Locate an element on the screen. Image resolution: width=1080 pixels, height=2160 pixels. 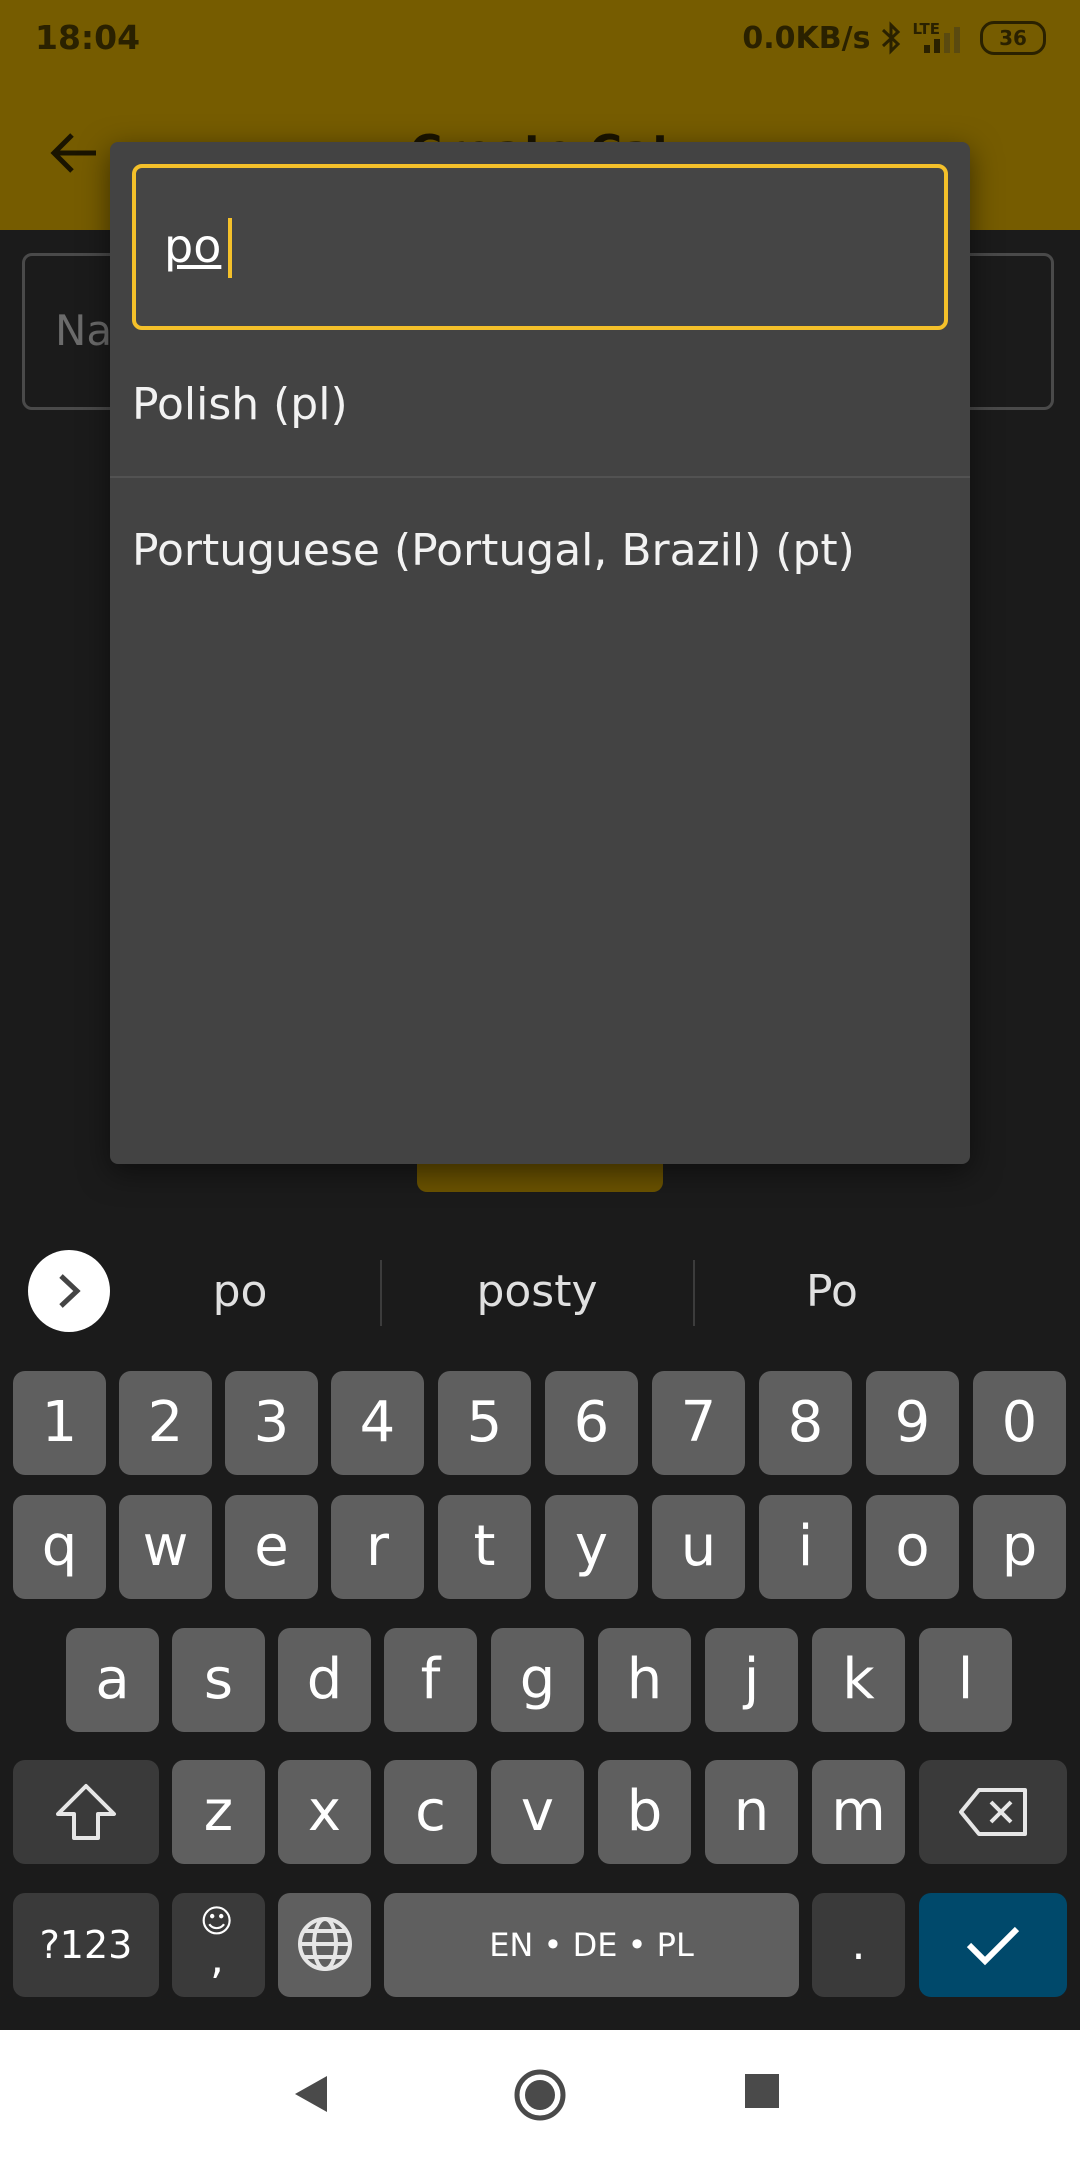
language-search-box is located at coordinates (540, 247).